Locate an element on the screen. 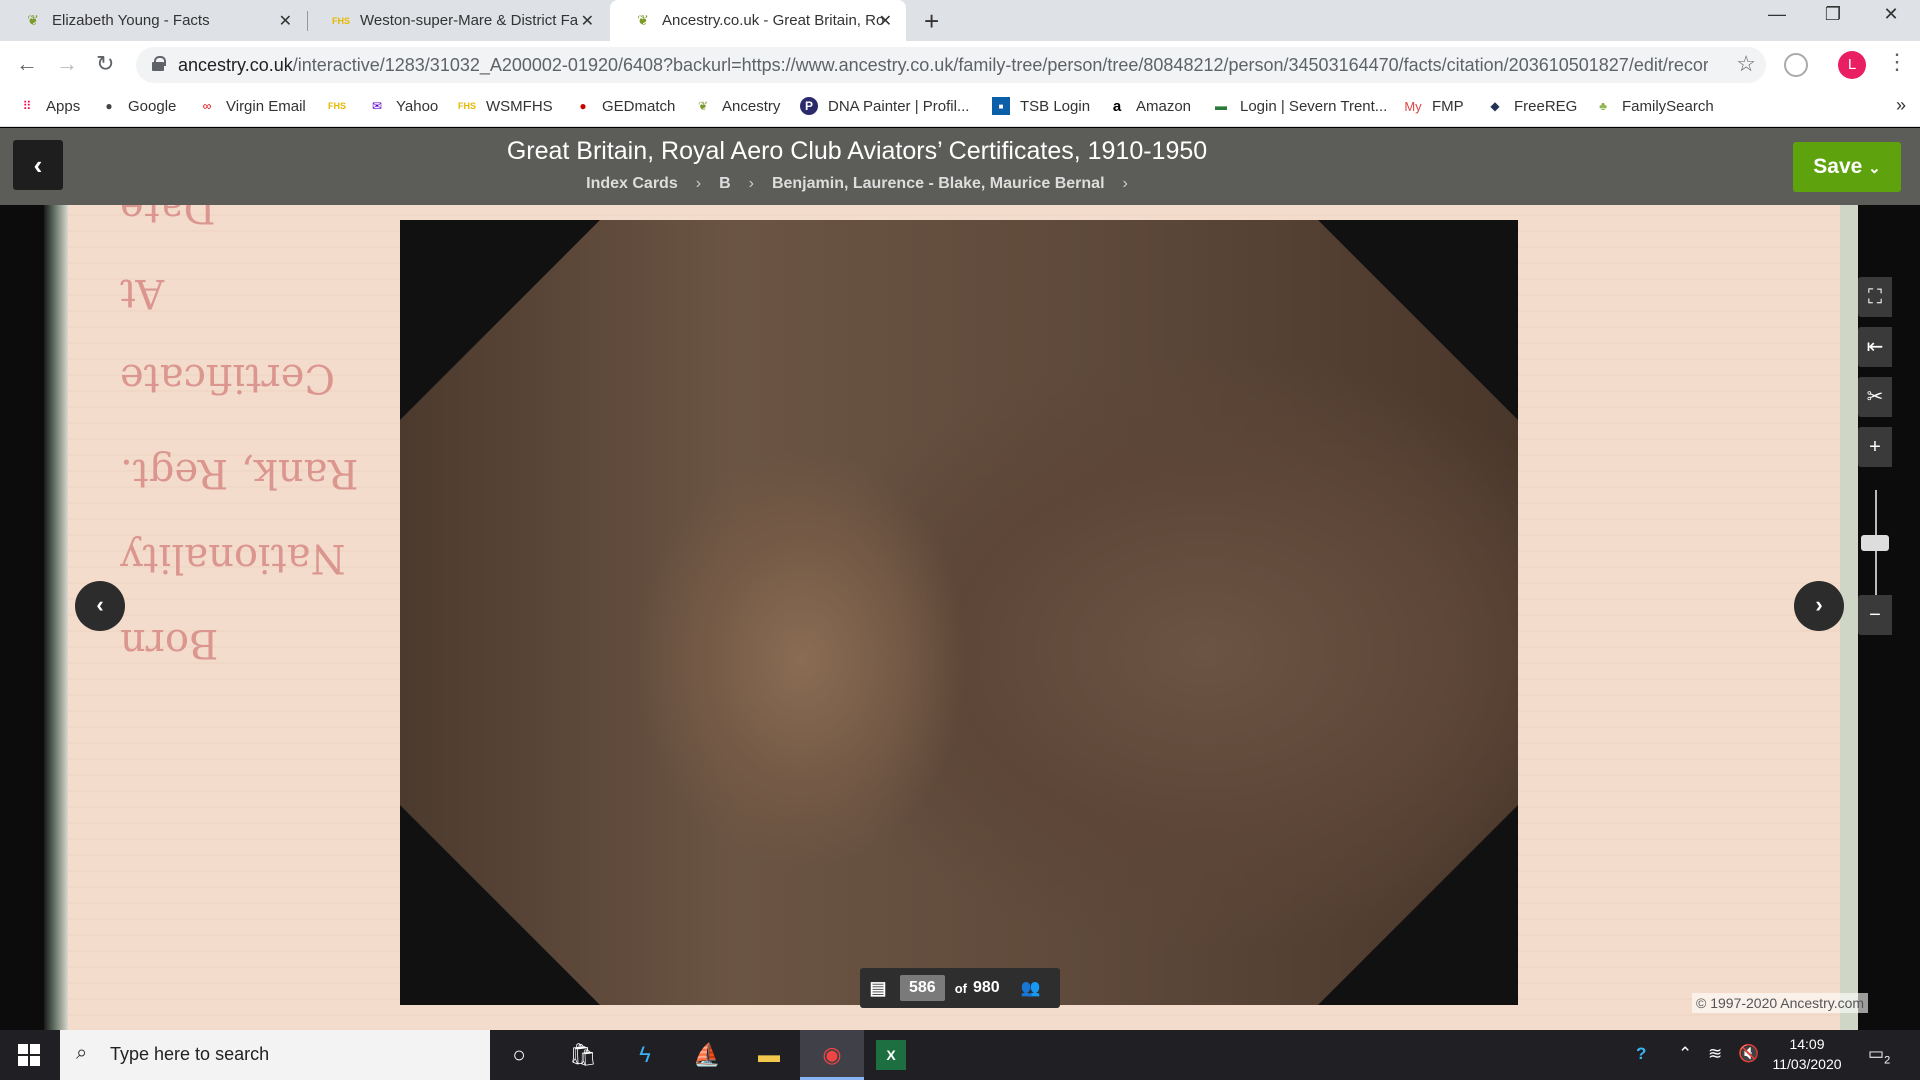  bookmark-amazon: a Amazon is located at coordinates (1149, 106).